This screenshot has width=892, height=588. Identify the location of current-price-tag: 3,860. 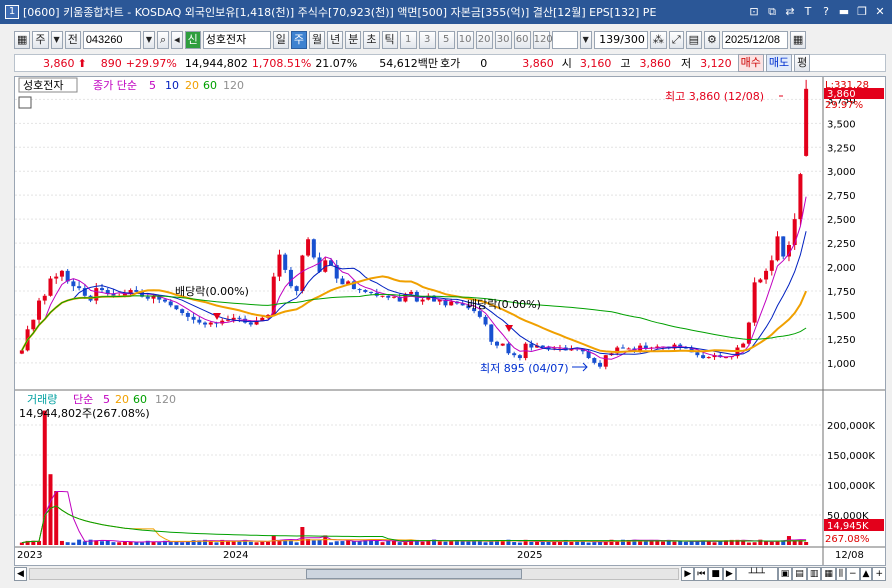
(841, 94).